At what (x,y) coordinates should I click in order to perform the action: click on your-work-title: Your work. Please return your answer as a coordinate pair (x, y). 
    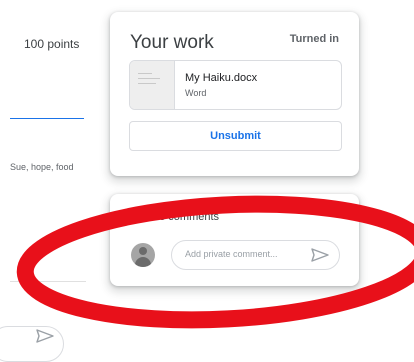
    Looking at the image, I should click on (172, 42).